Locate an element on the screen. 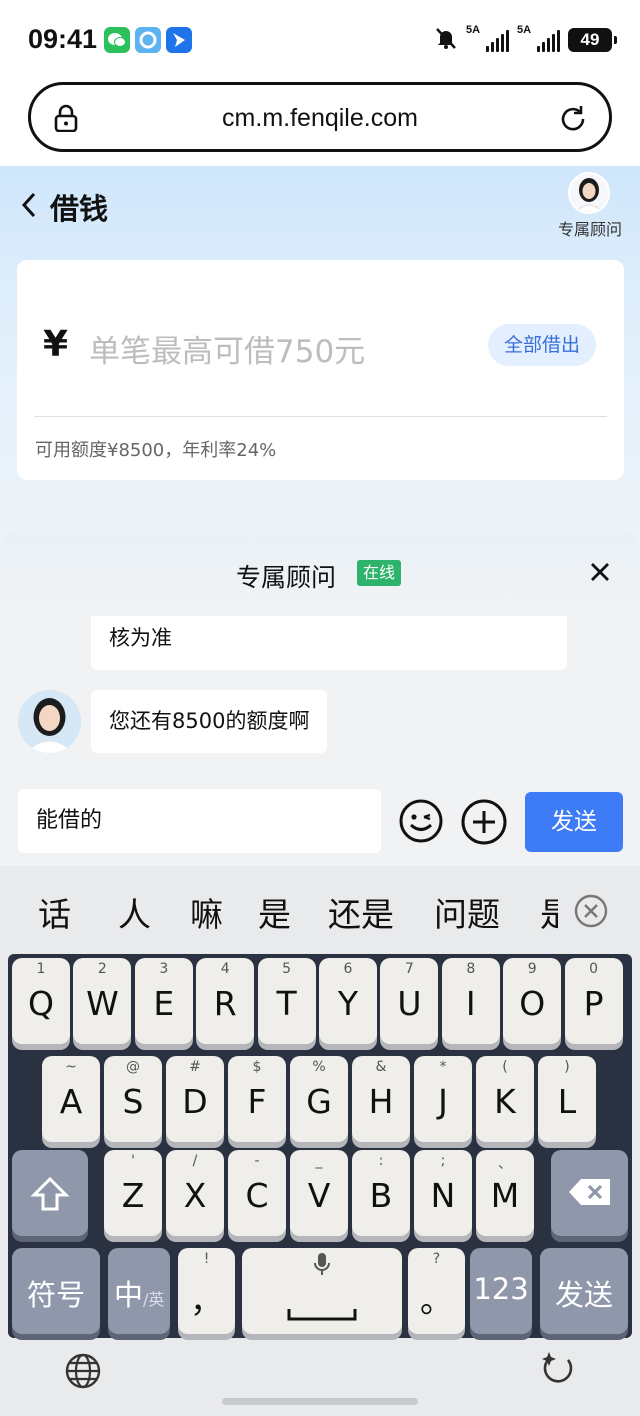 This screenshot has width=640, height=1416. key-j: * J is located at coordinates (443, 1099).